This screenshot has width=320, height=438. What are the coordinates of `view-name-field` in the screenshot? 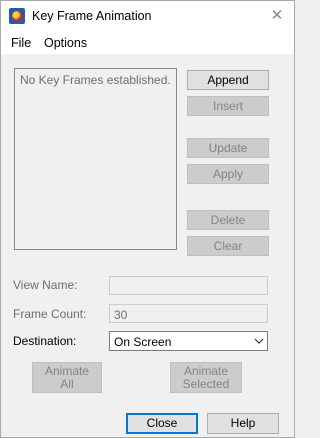 It's located at (188, 285).